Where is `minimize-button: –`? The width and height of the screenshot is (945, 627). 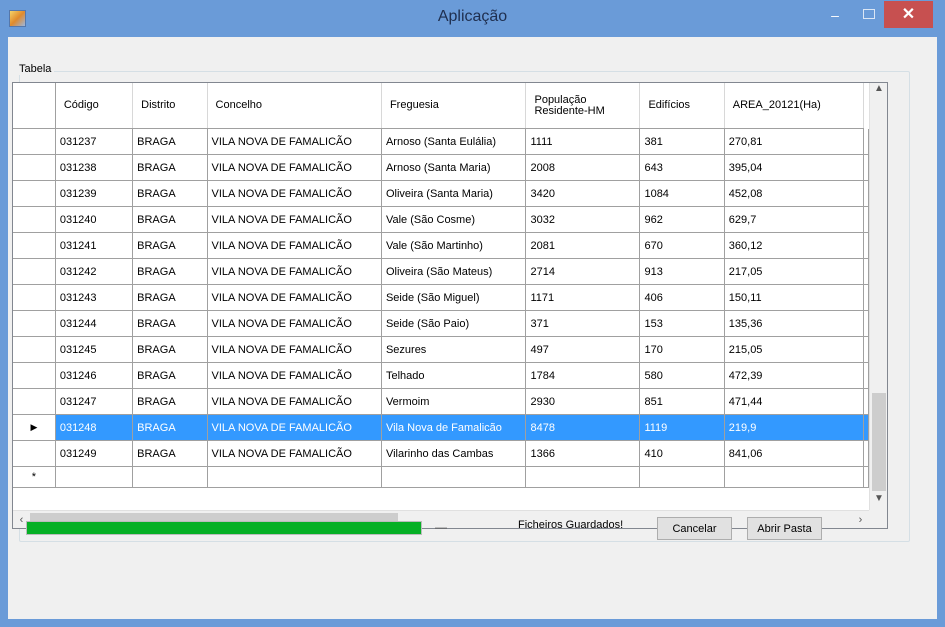 minimize-button: – is located at coordinates (835, 16).